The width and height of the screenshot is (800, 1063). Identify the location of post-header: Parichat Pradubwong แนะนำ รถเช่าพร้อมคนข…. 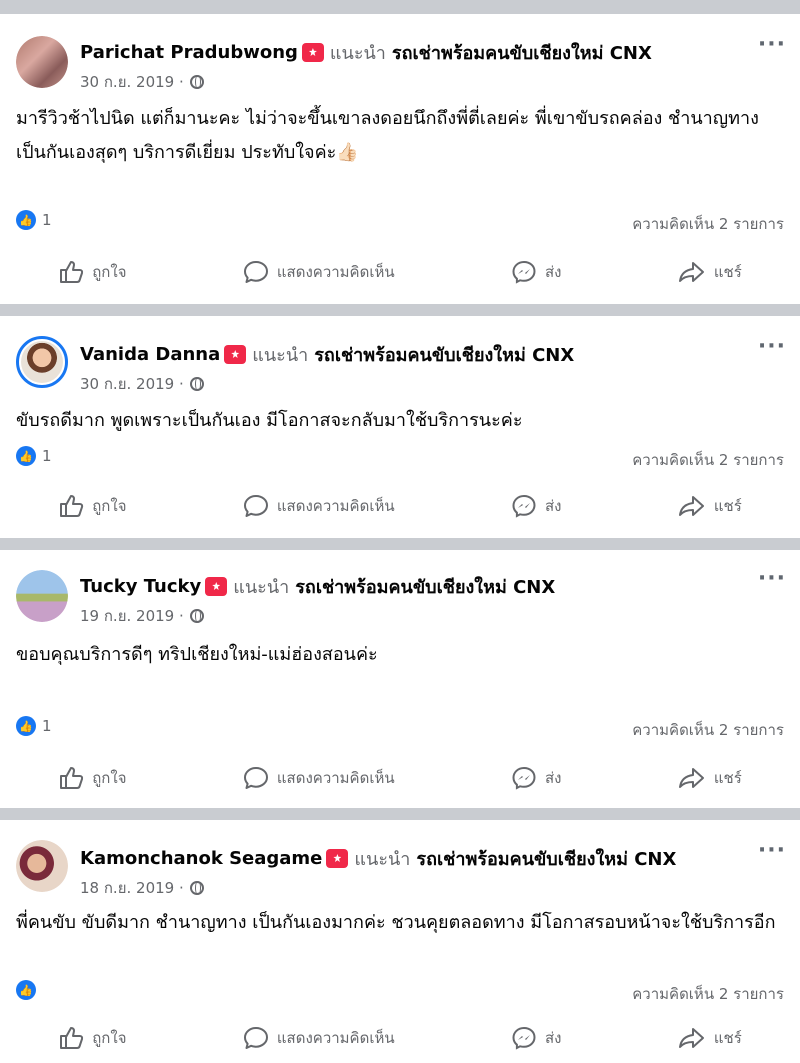
(410, 52).